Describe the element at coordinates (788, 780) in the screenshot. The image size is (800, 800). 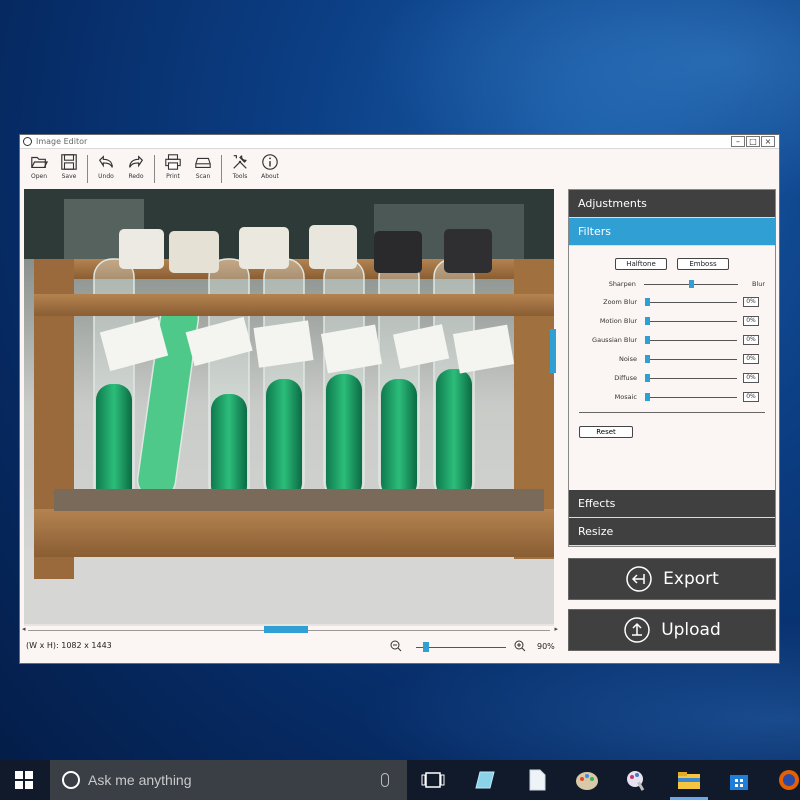
I see `firefox-icon` at that location.